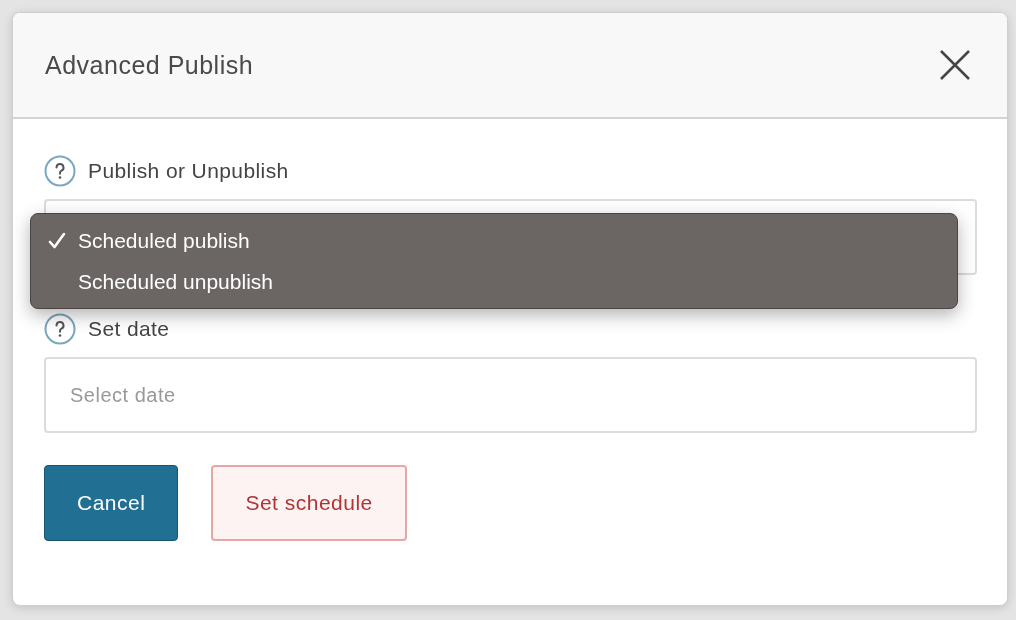  I want to click on dialog-title: Advanced Publish, so click(149, 65).